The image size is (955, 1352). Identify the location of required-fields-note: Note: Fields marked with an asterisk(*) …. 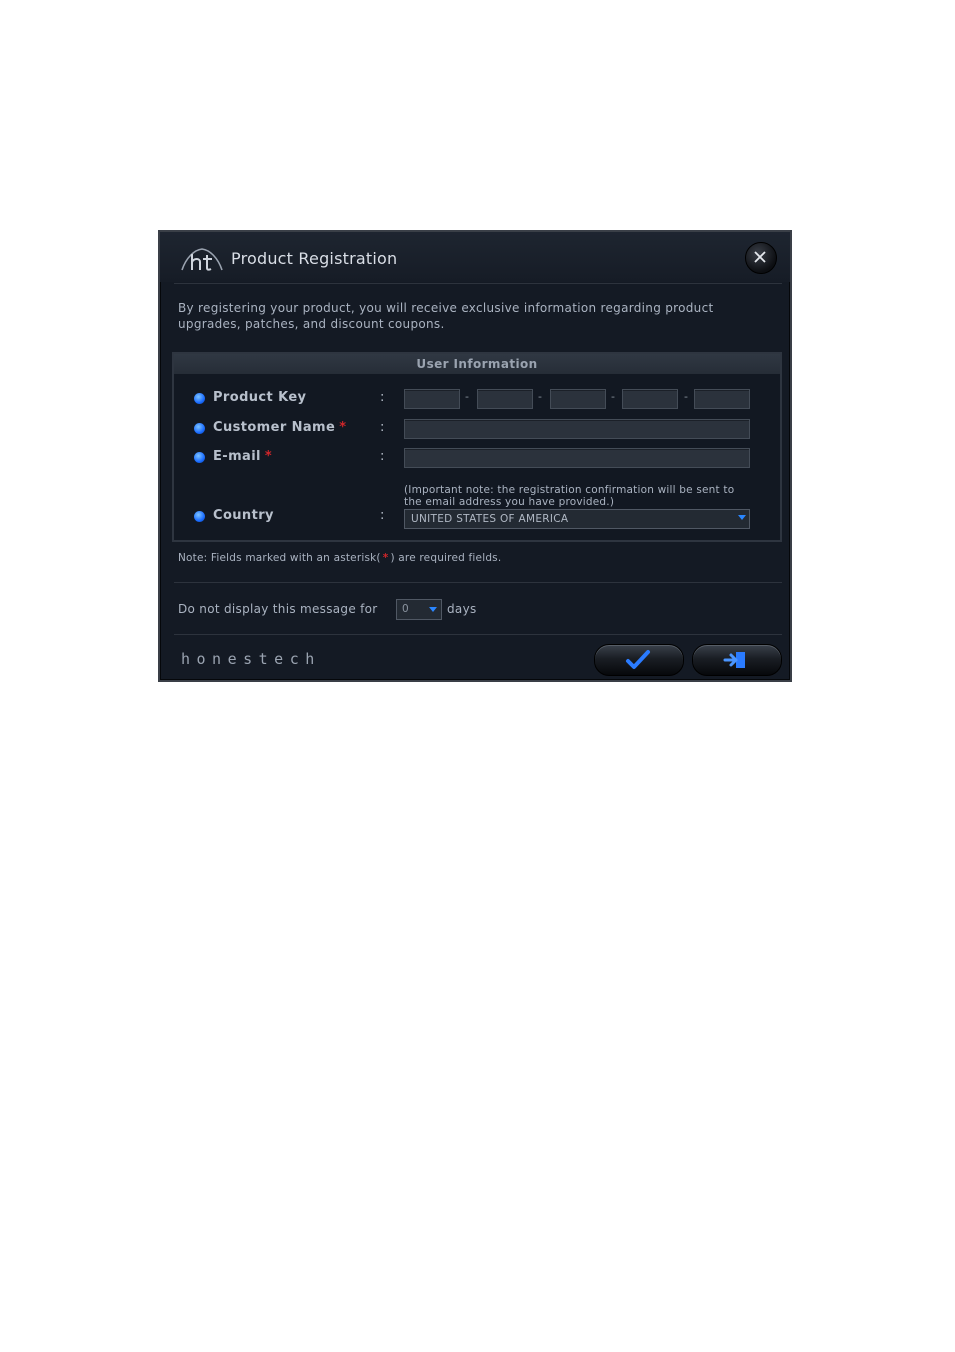
(340, 558).